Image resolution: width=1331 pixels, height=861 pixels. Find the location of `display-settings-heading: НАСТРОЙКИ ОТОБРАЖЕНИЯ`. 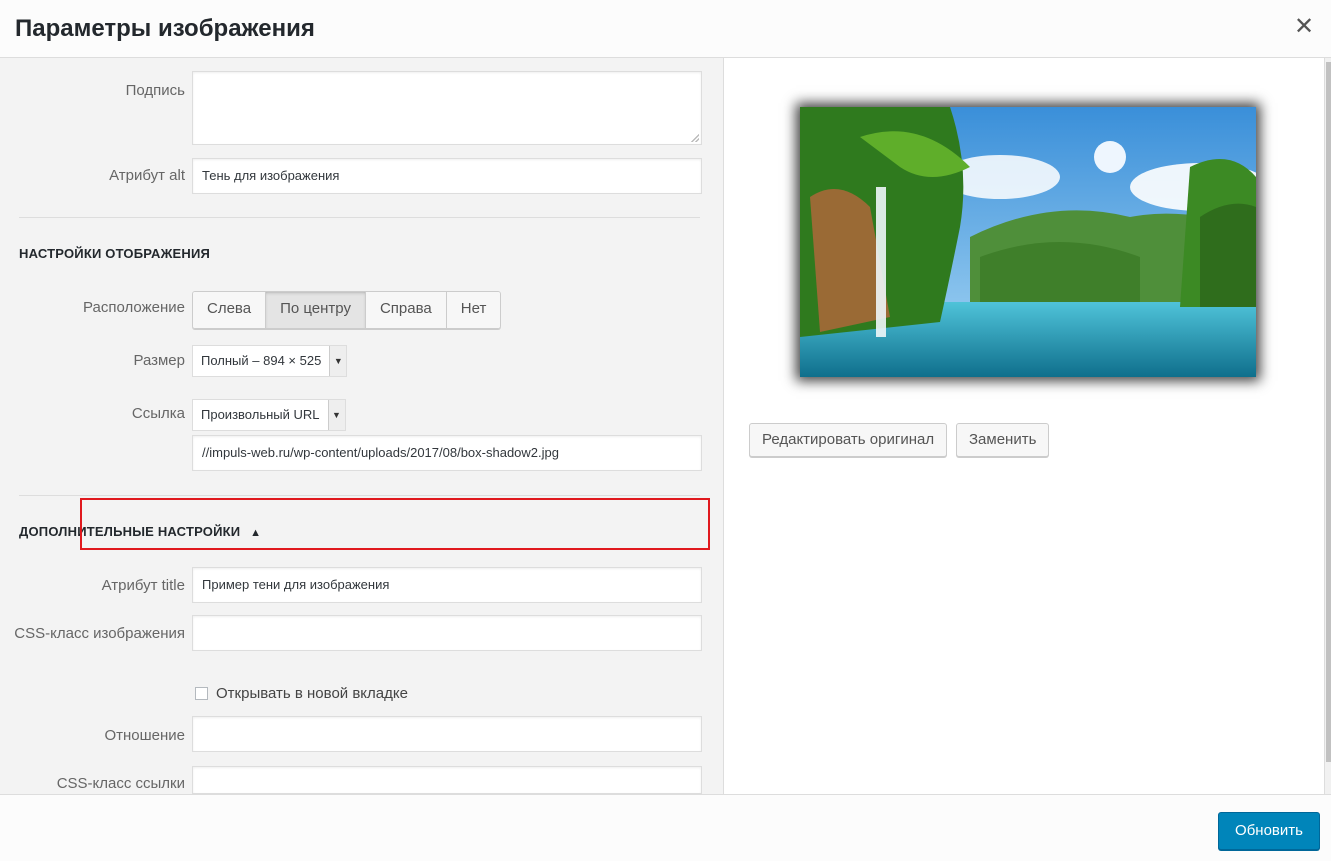

display-settings-heading: НАСТРОЙКИ ОТОБРАЖЕНИЯ is located at coordinates (115, 253).